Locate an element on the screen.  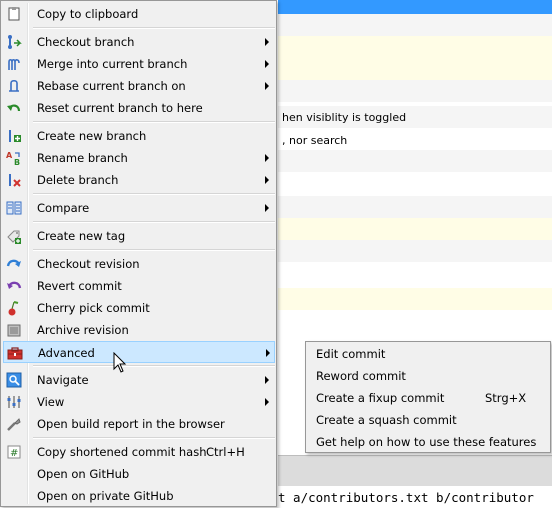
menu-item-label: Reset current branch to here is located at coordinates (120, 108).